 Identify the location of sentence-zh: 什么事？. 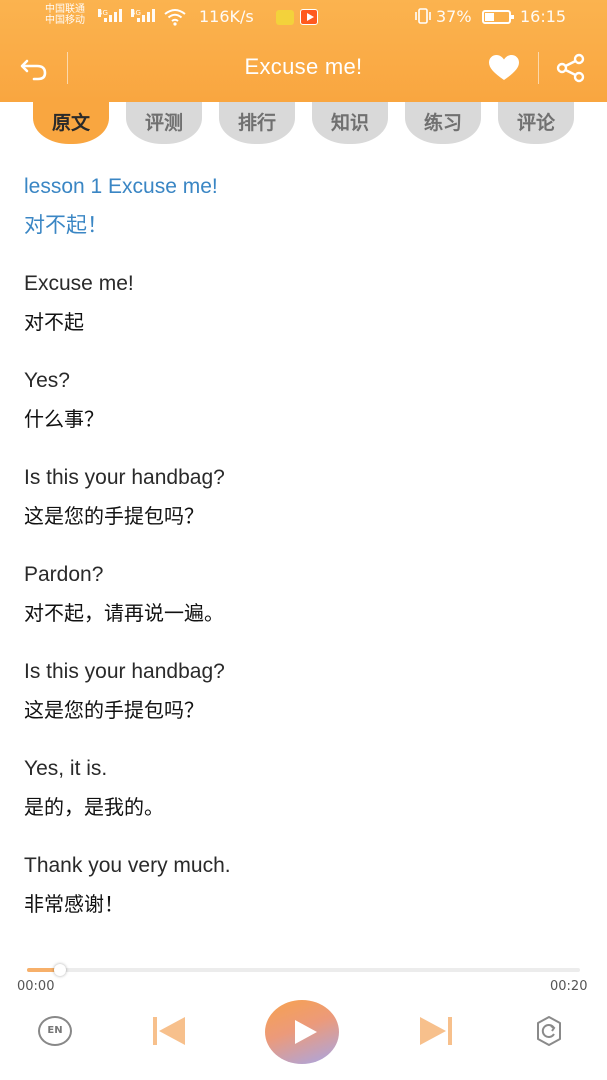
(64, 419).